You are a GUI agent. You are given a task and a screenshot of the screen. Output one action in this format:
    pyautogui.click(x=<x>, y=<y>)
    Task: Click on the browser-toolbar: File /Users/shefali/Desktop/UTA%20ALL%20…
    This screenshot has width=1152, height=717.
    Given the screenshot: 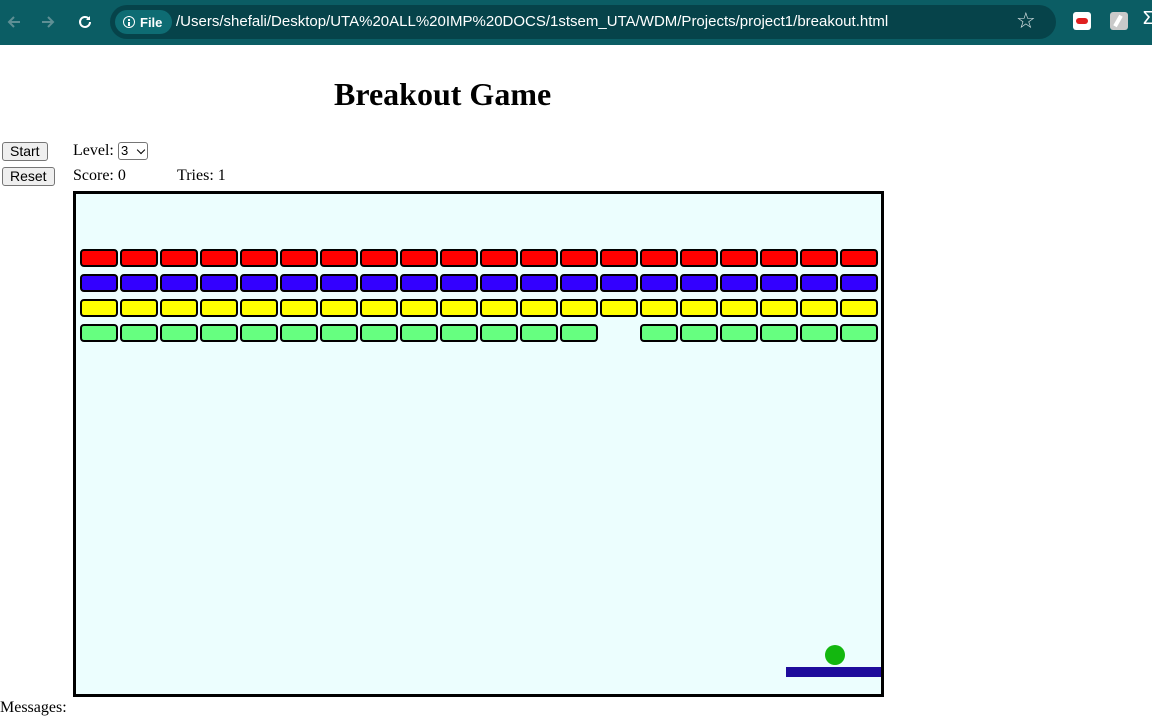 What is the action you would take?
    pyautogui.click(x=576, y=22)
    